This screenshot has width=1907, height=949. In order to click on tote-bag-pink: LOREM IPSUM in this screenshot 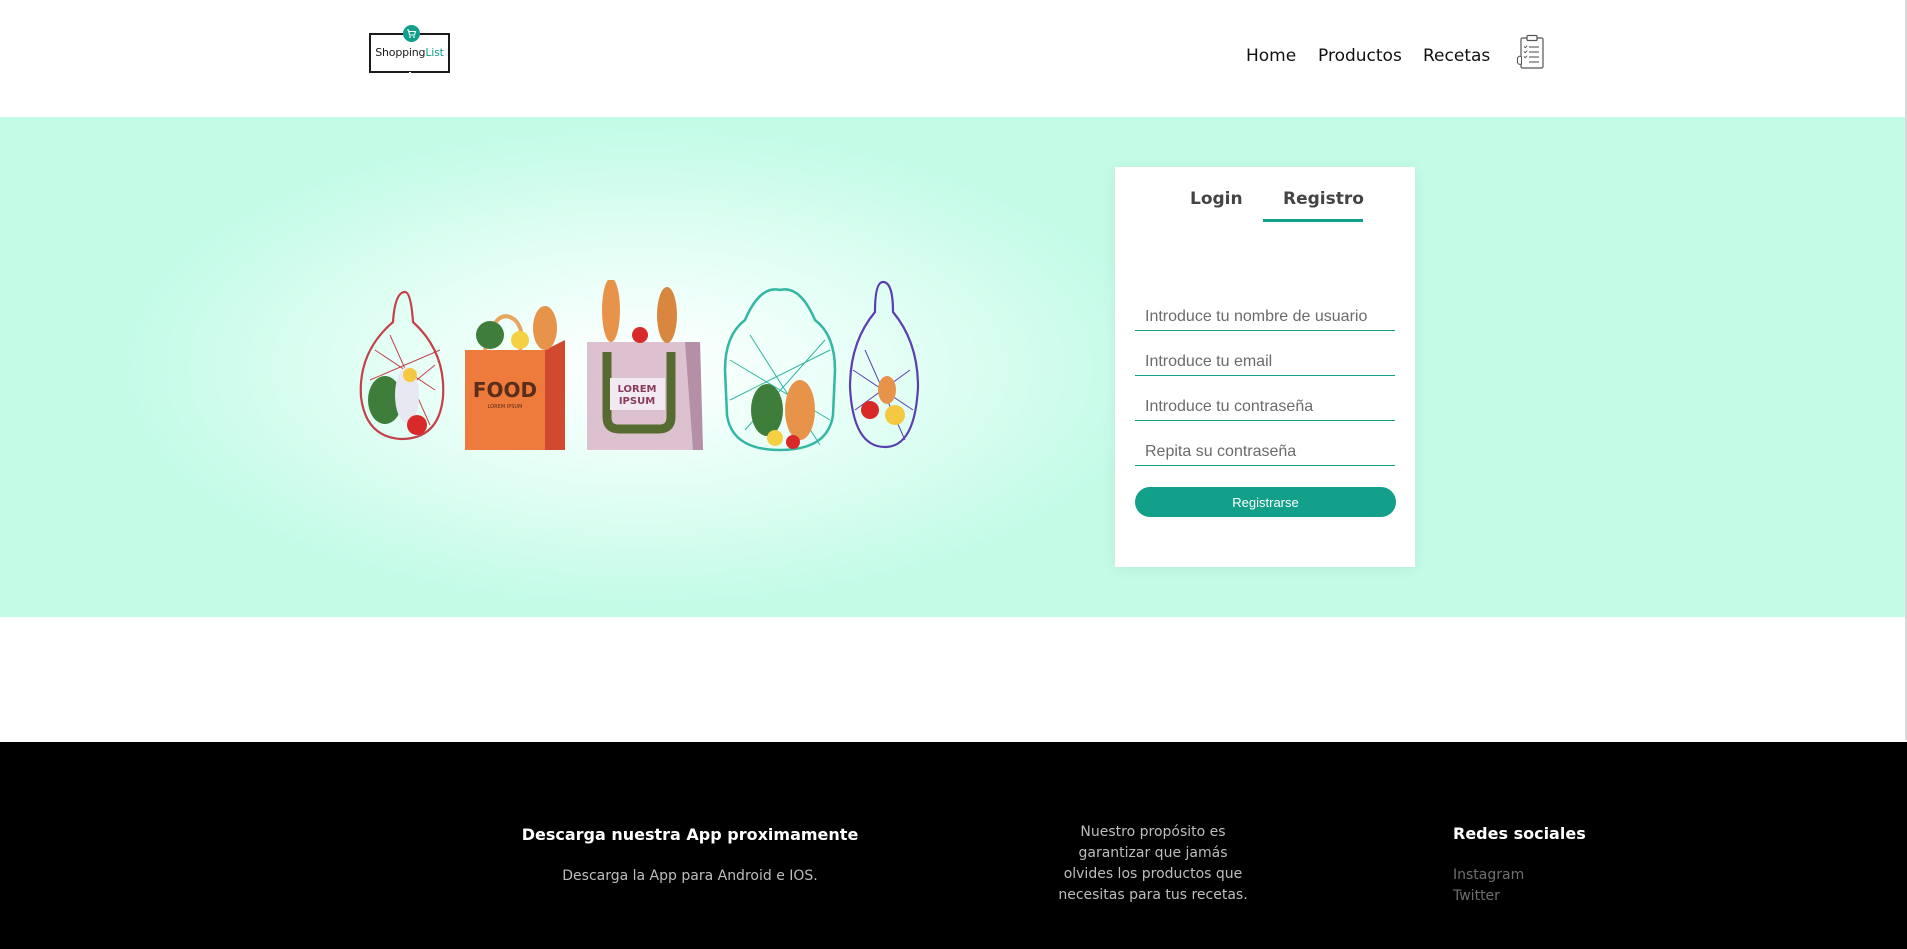, I will do `click(645, 365)`.